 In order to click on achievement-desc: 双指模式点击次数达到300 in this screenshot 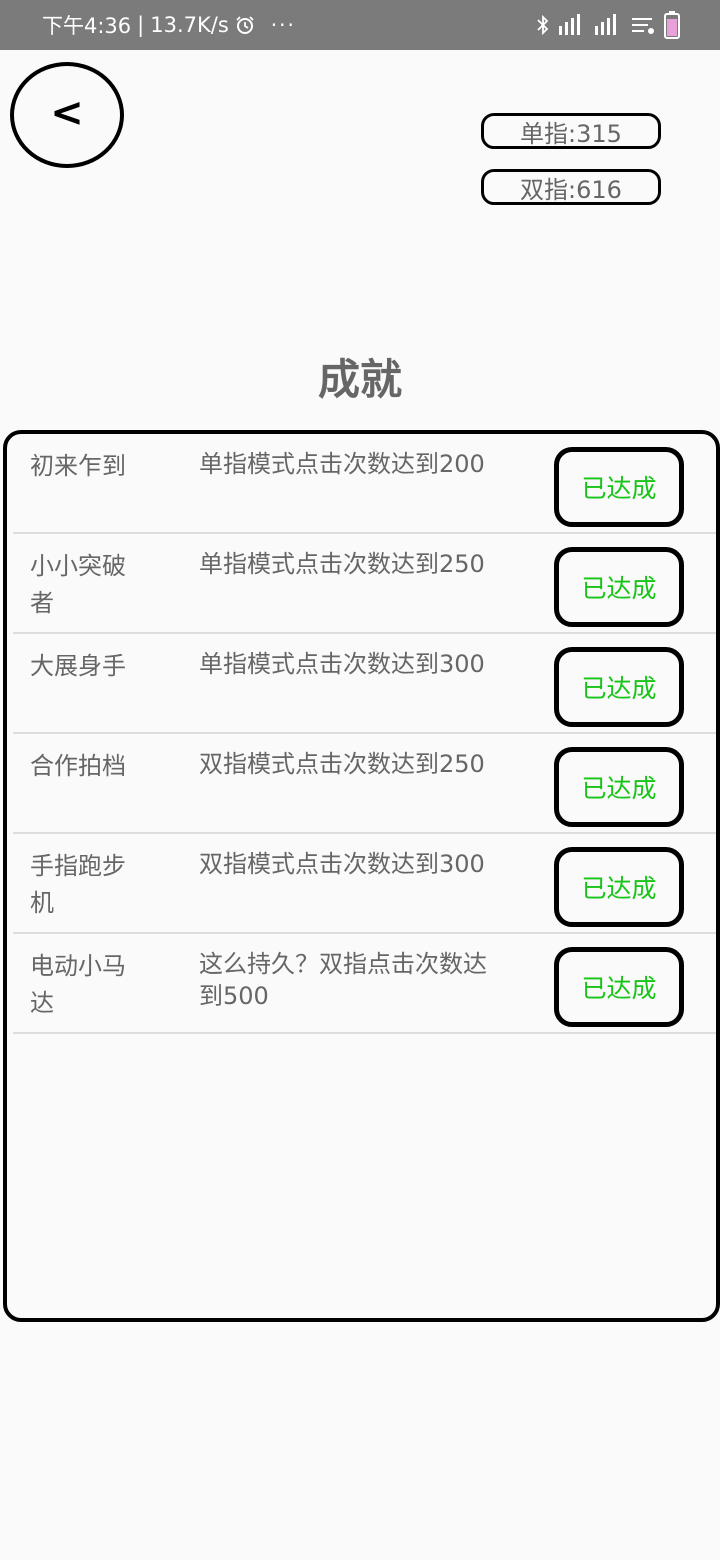, I will do `click(342, 864)`.